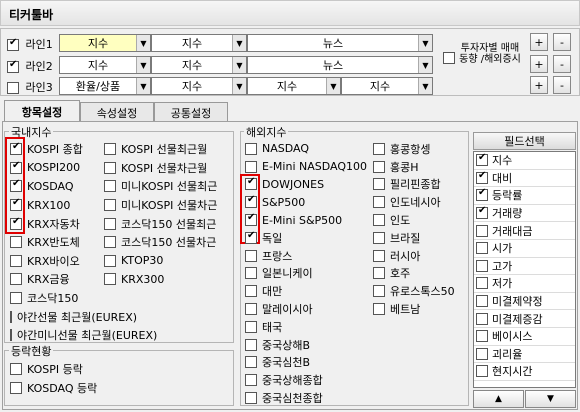 Image resolution: width=580 pixels, height=412 pixels. What do you see at coordinates (420, 220) in the screenshot?
I see `checkbox-item: 인도` at bounding box center [420, 220].